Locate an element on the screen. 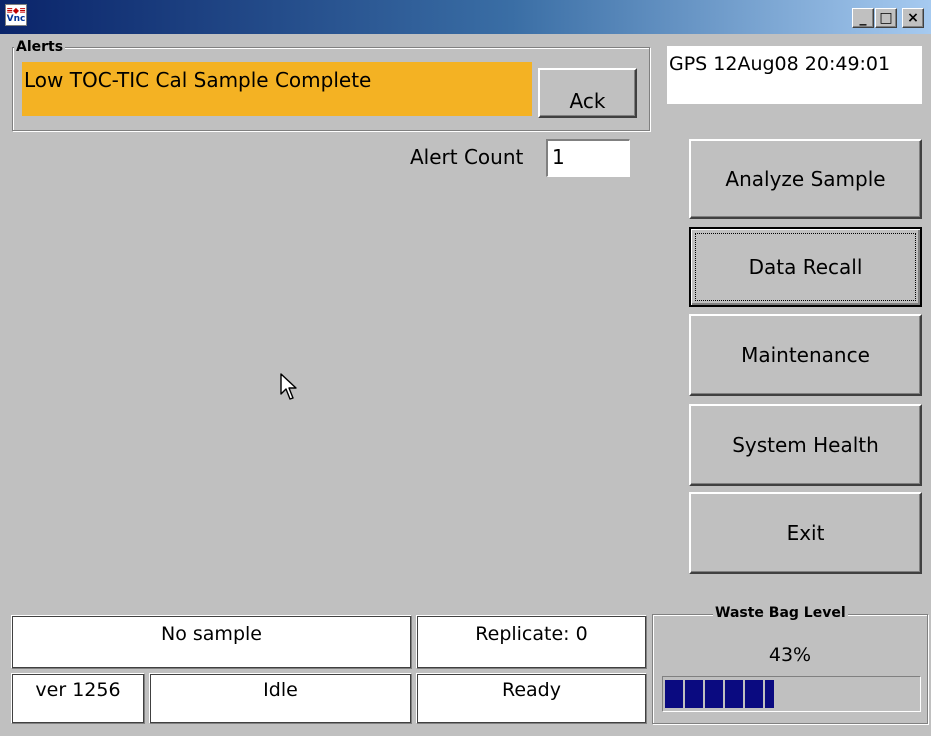  system-health-button: System Health is located at coordinates (805, 445).